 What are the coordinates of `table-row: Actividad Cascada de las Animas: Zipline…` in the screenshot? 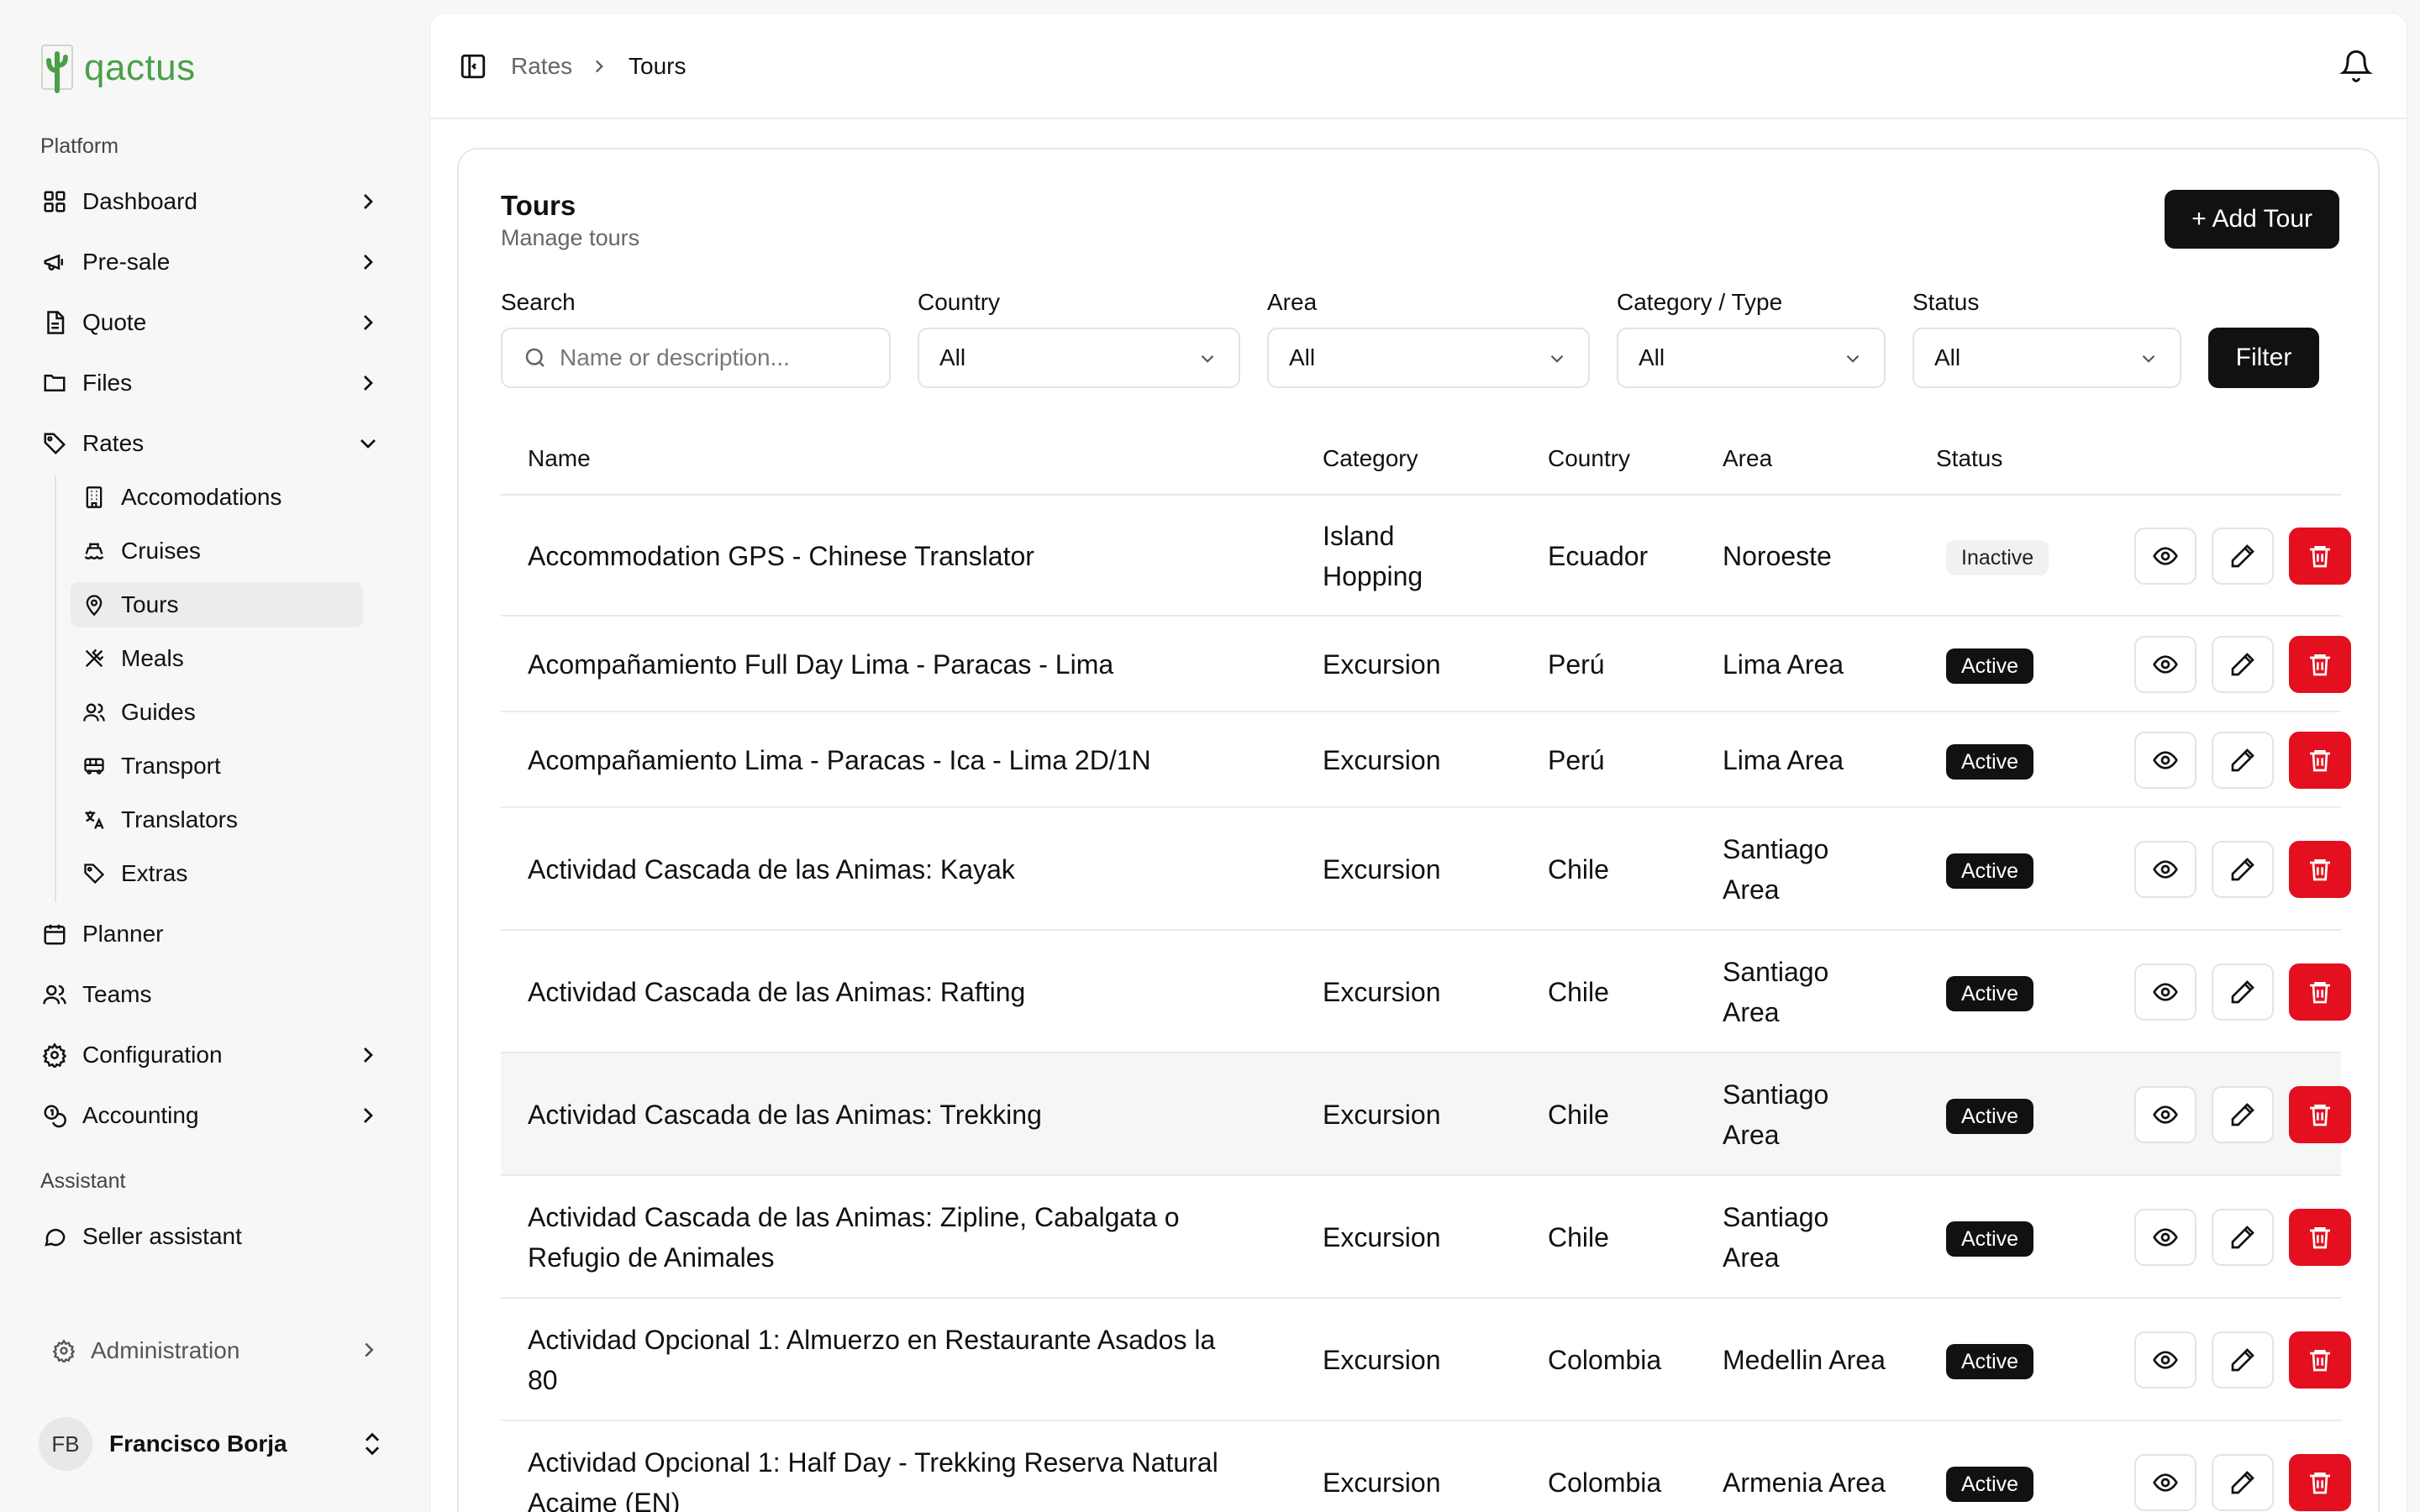 It's located at (1426, 1237).